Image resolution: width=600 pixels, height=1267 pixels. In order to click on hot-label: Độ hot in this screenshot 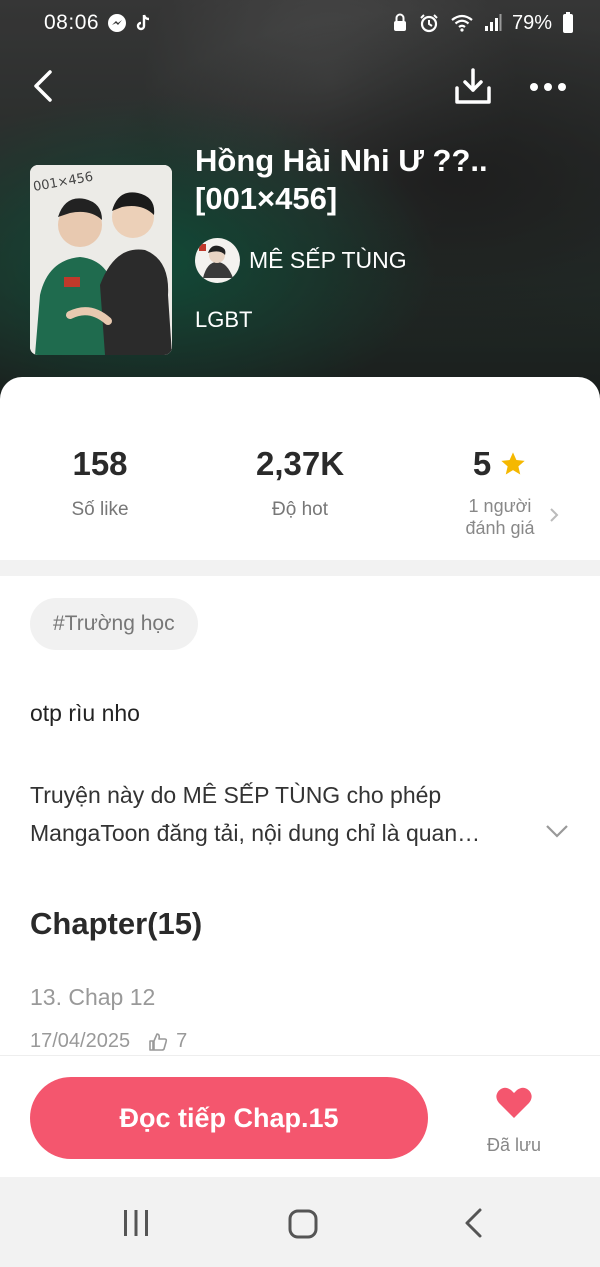, I will do `click(300, 509)`.